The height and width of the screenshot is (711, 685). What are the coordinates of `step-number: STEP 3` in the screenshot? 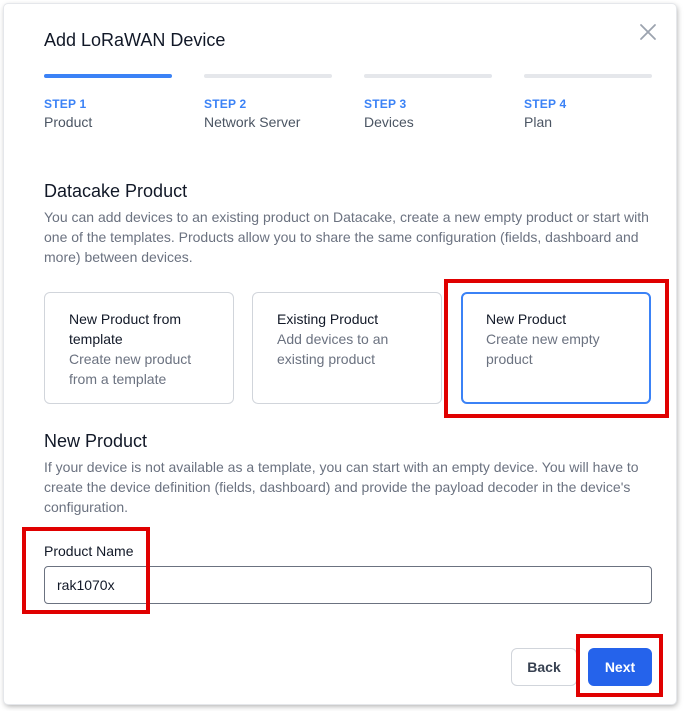 It's located at (385, 104).